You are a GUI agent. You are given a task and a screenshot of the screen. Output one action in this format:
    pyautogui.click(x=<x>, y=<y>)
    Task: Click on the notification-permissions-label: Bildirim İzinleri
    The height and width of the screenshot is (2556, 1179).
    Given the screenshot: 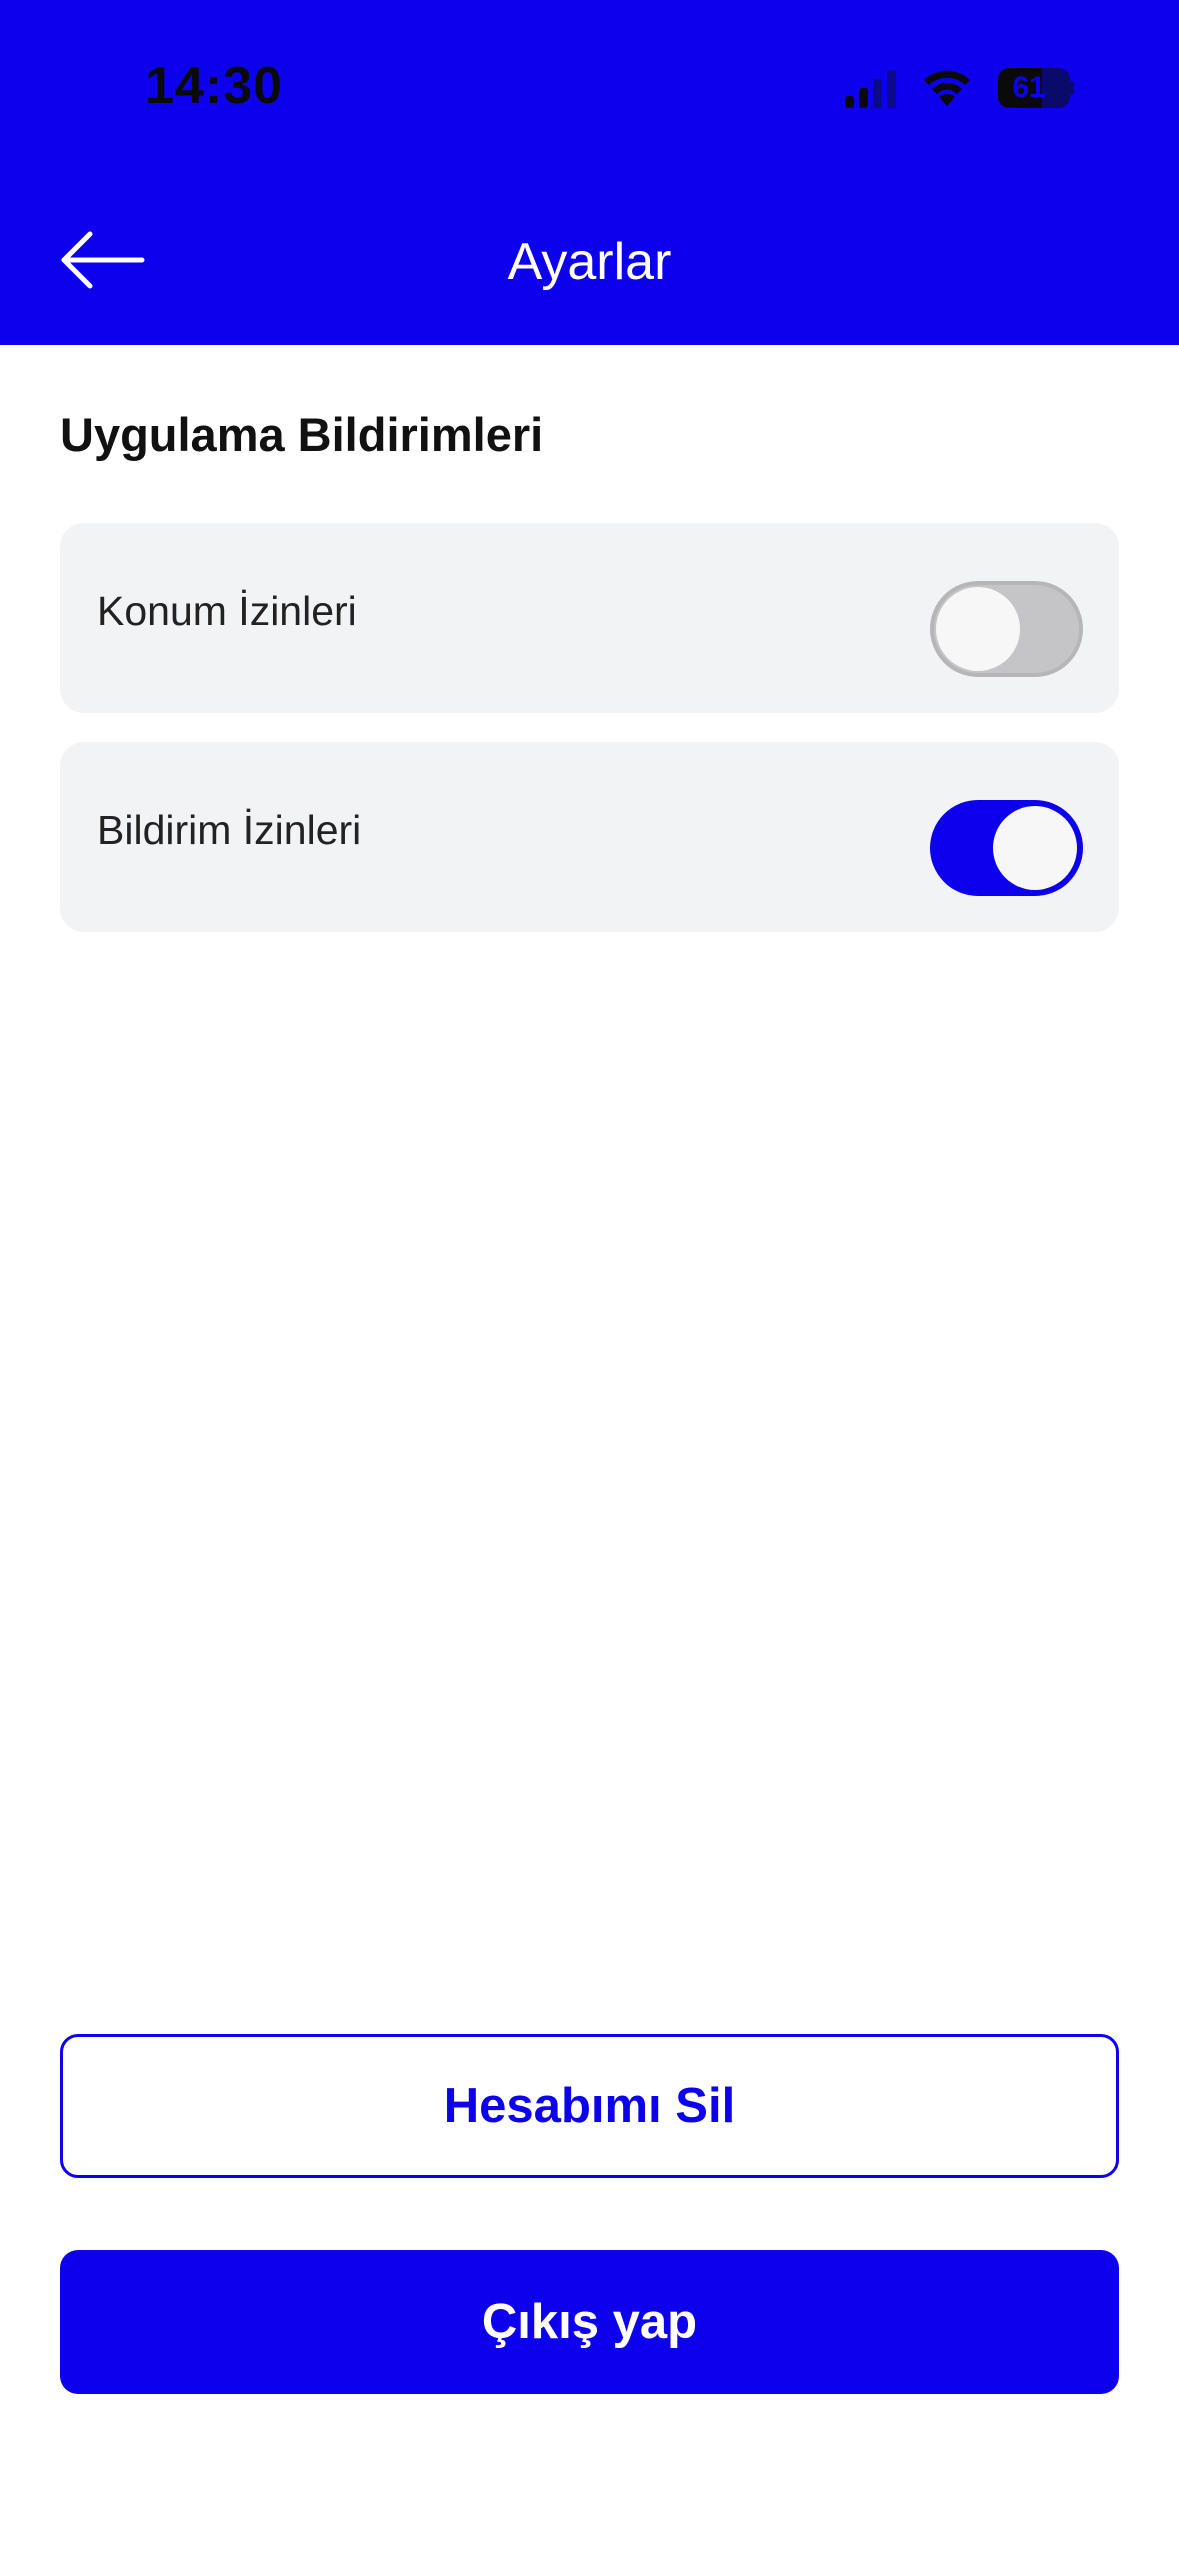 What is the action you would take?
    pyautogui.click(x=229, y=830)
    